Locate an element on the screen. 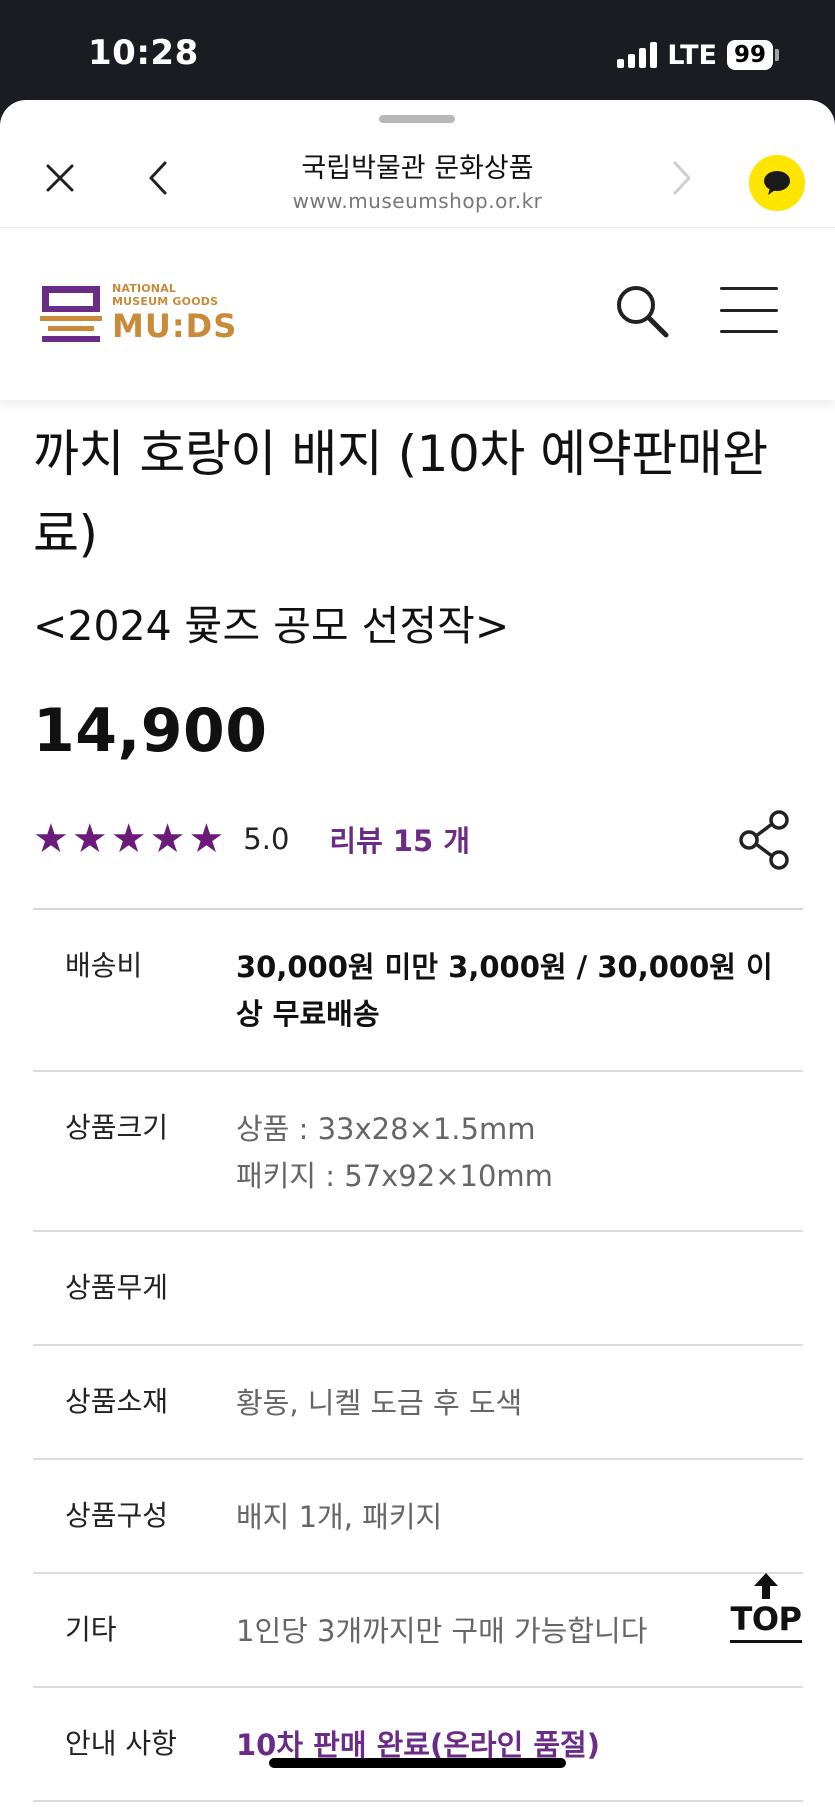 The width and height of the screenshot is (835, 1807). sheet-grabber is located at coordinates (417, 119).